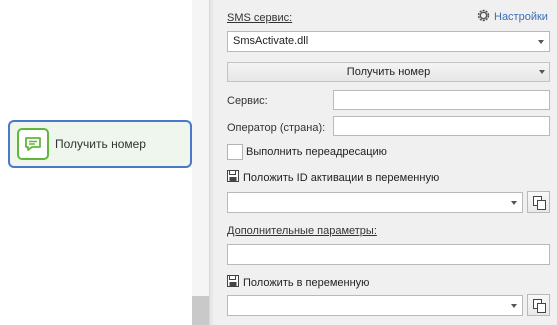 The image size is (557, 325). I want to click on action-button-label: Получить номер, so click(388, 72).